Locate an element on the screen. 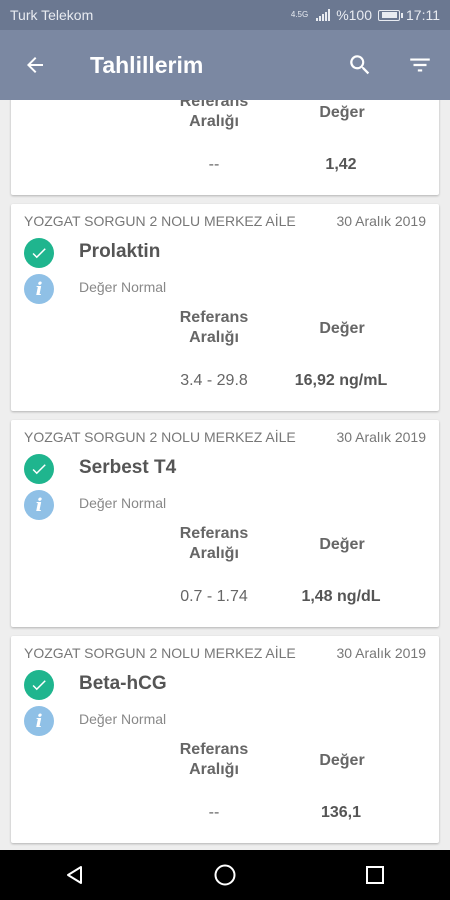  result-card-partial: Referans Aralığı Değer -- 1,42 is located at coordinates (225, 147).